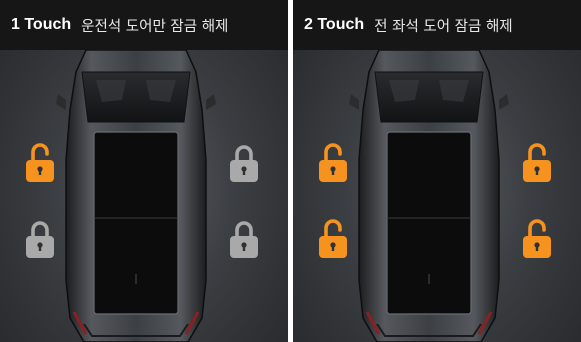  Describe the element at coordinates (443, 26) in the screenshot. I see `unlock-description: 전 좌석 도어 잠금 해제` at that location.